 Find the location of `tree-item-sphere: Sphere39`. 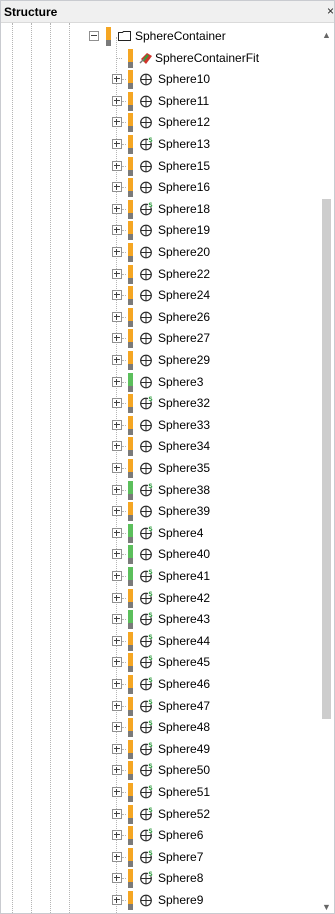

tree-item-sphere: Sphere39 is located at coordinates (161, 511).